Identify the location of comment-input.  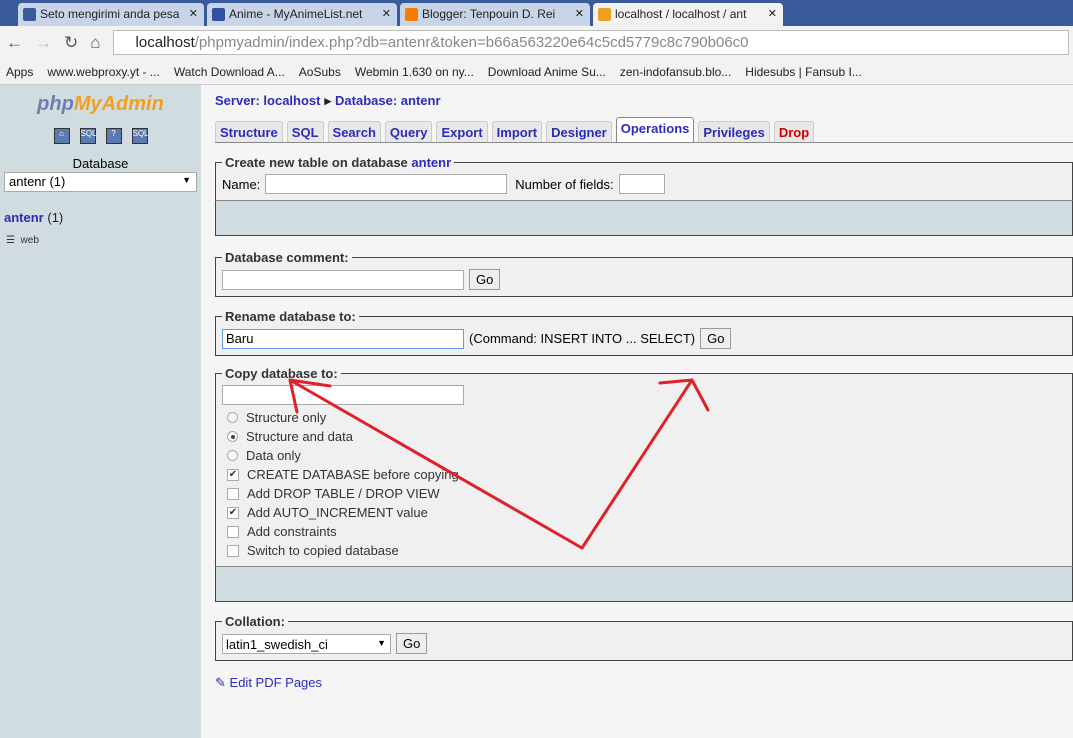
(343, 279).